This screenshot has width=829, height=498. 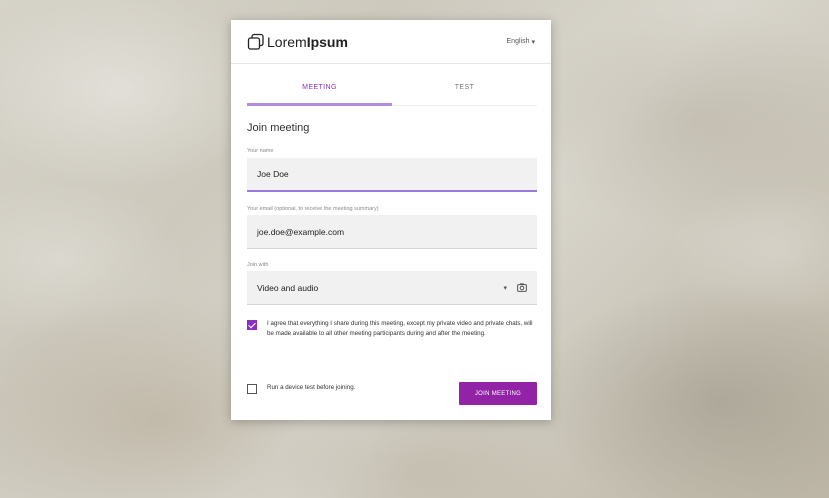 I want to click on select-icons: ▾, so click(x=515, y=287).